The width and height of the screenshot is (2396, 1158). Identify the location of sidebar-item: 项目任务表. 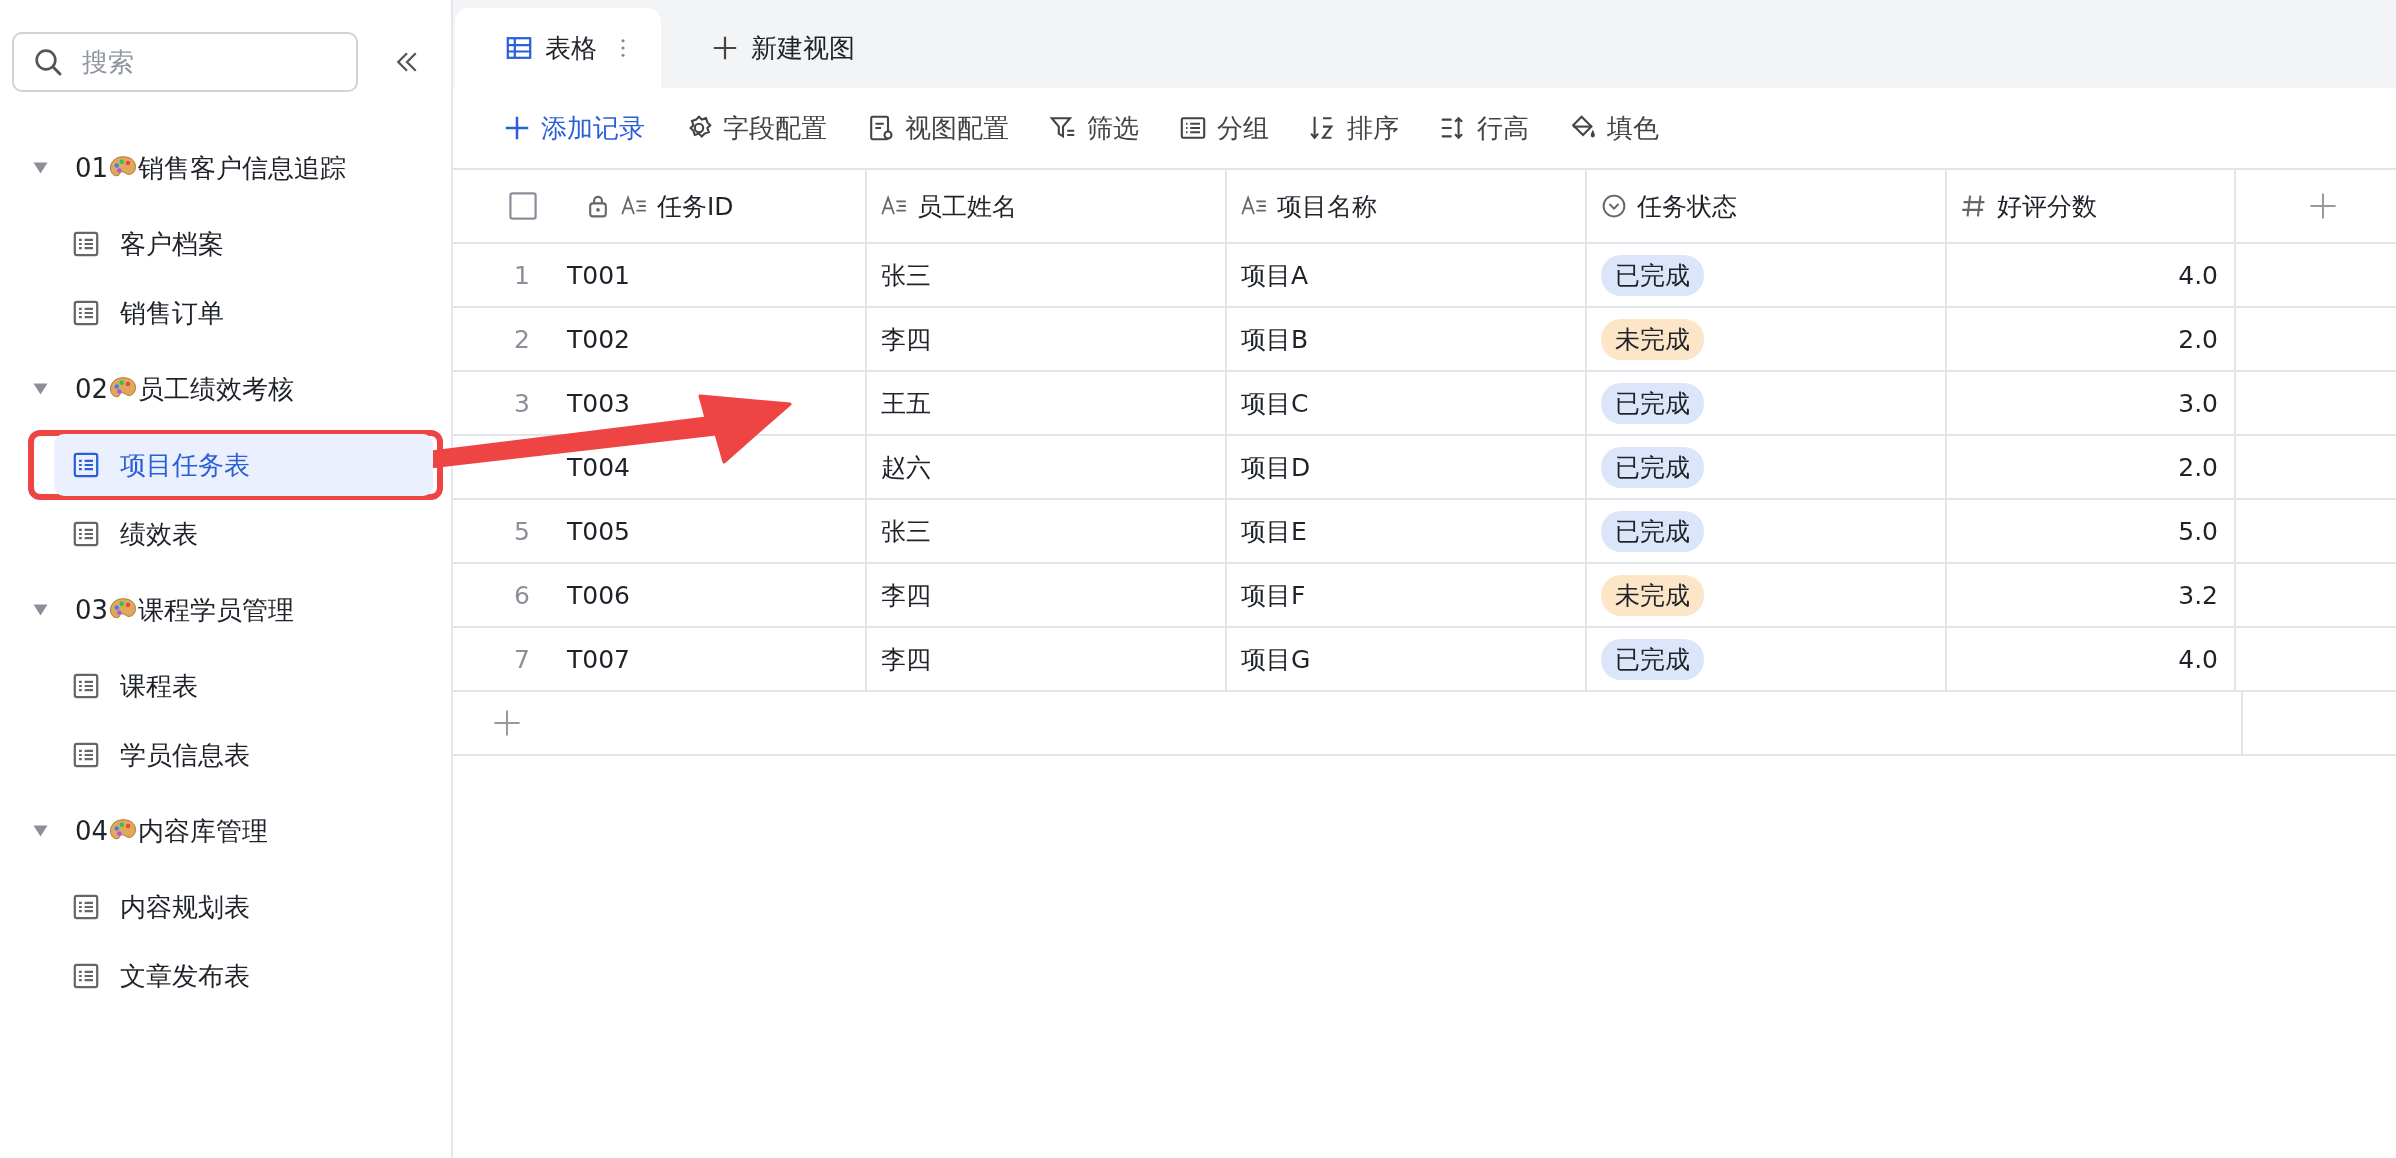
(243, 465).